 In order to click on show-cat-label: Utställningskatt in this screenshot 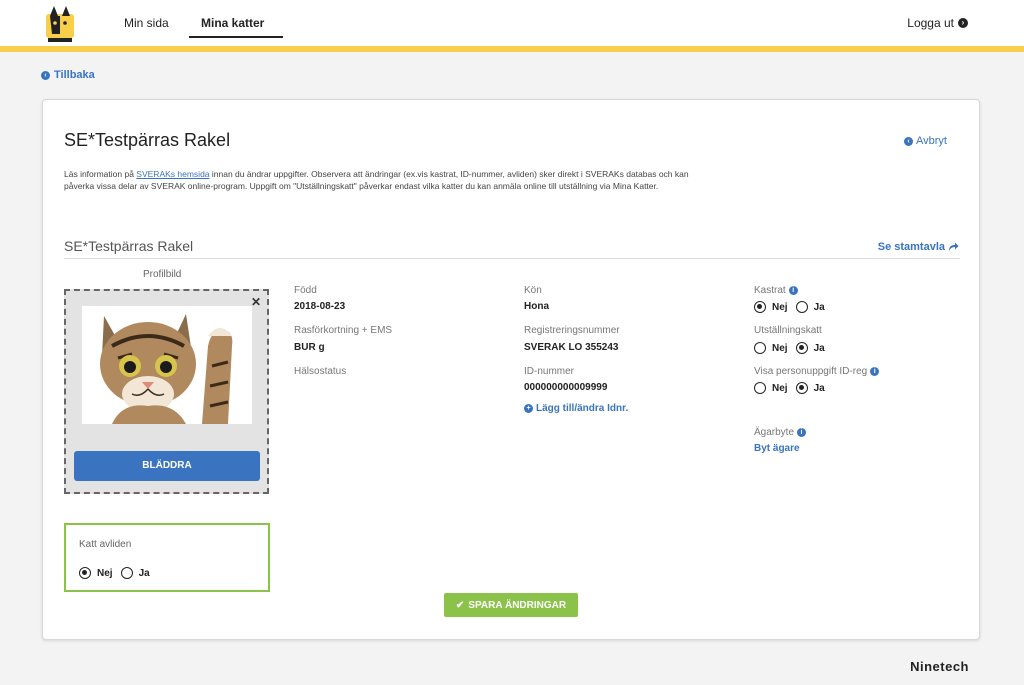, I will do `click(788, 330)`.